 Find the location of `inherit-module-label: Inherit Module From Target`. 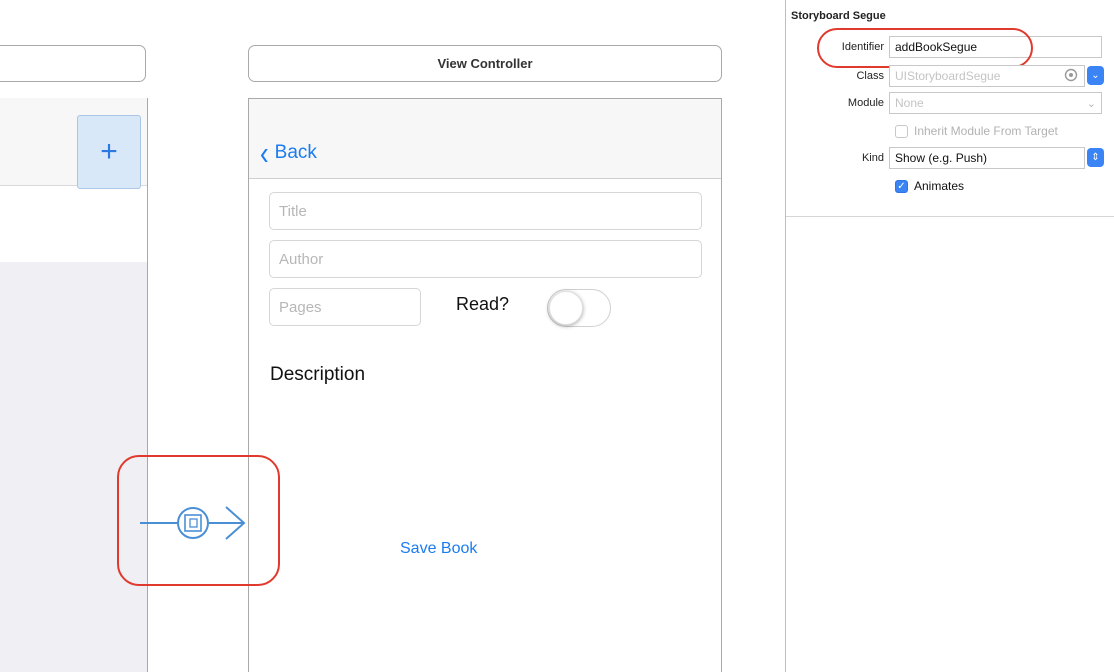

inherit-module-label: Inherit Module From Target is located at coordinates (986, 131).